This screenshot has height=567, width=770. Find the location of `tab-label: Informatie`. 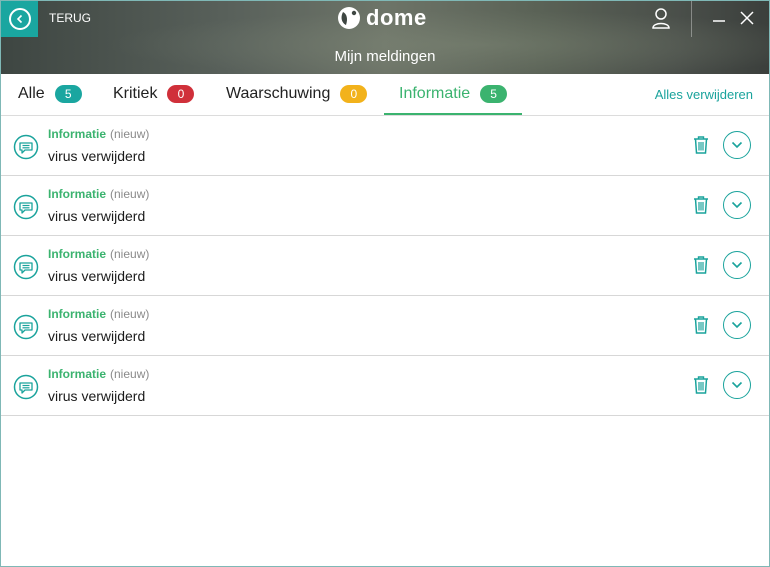

tab-label: Informatie is located at coordinates (435, 93).